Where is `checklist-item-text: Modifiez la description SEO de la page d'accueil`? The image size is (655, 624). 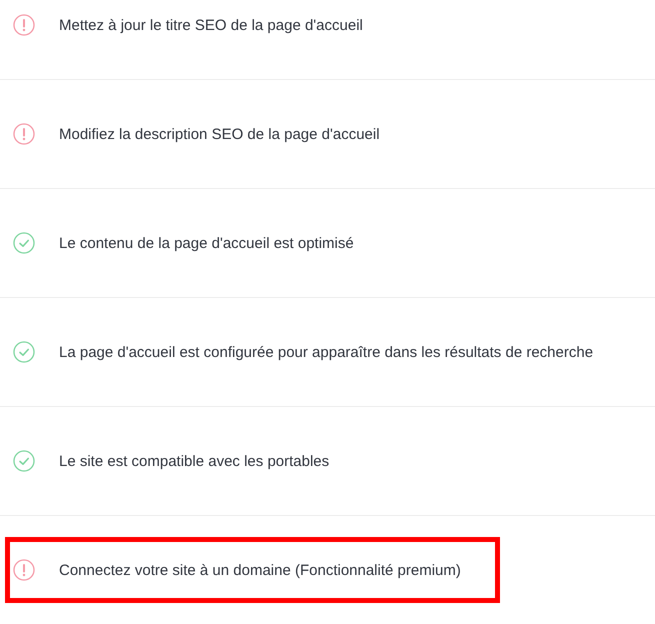 checklist-item-text: Modifiez la description SEO de la page d'accueil is located at coordinates (219, 134).